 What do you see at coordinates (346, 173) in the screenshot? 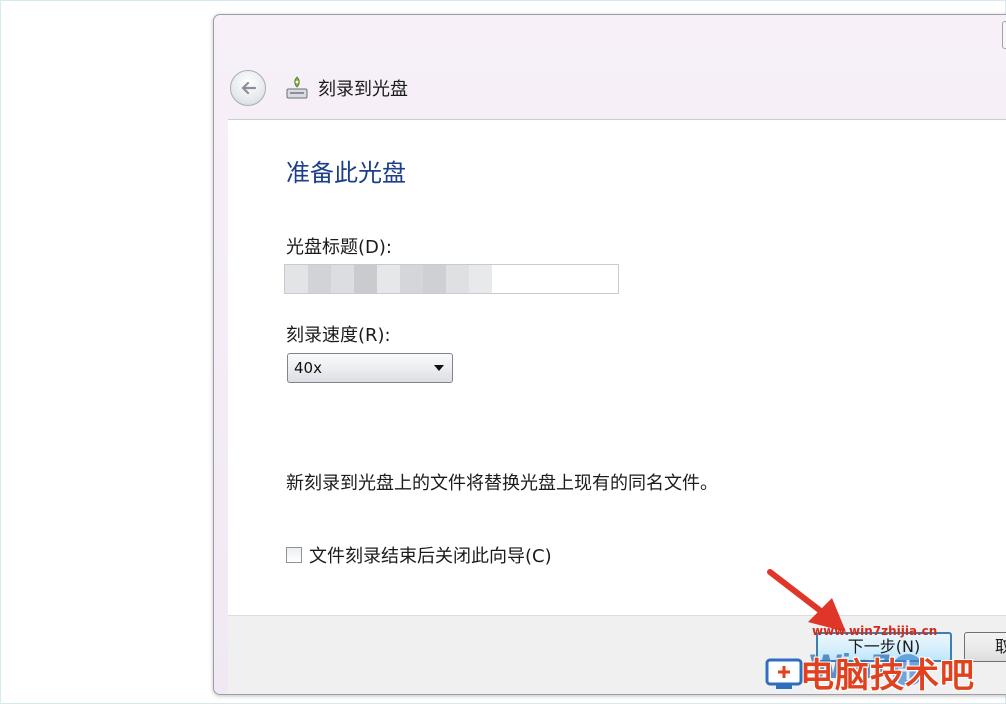
I see `page-heading: 准备此光盘` at bounding box center [346, 173].